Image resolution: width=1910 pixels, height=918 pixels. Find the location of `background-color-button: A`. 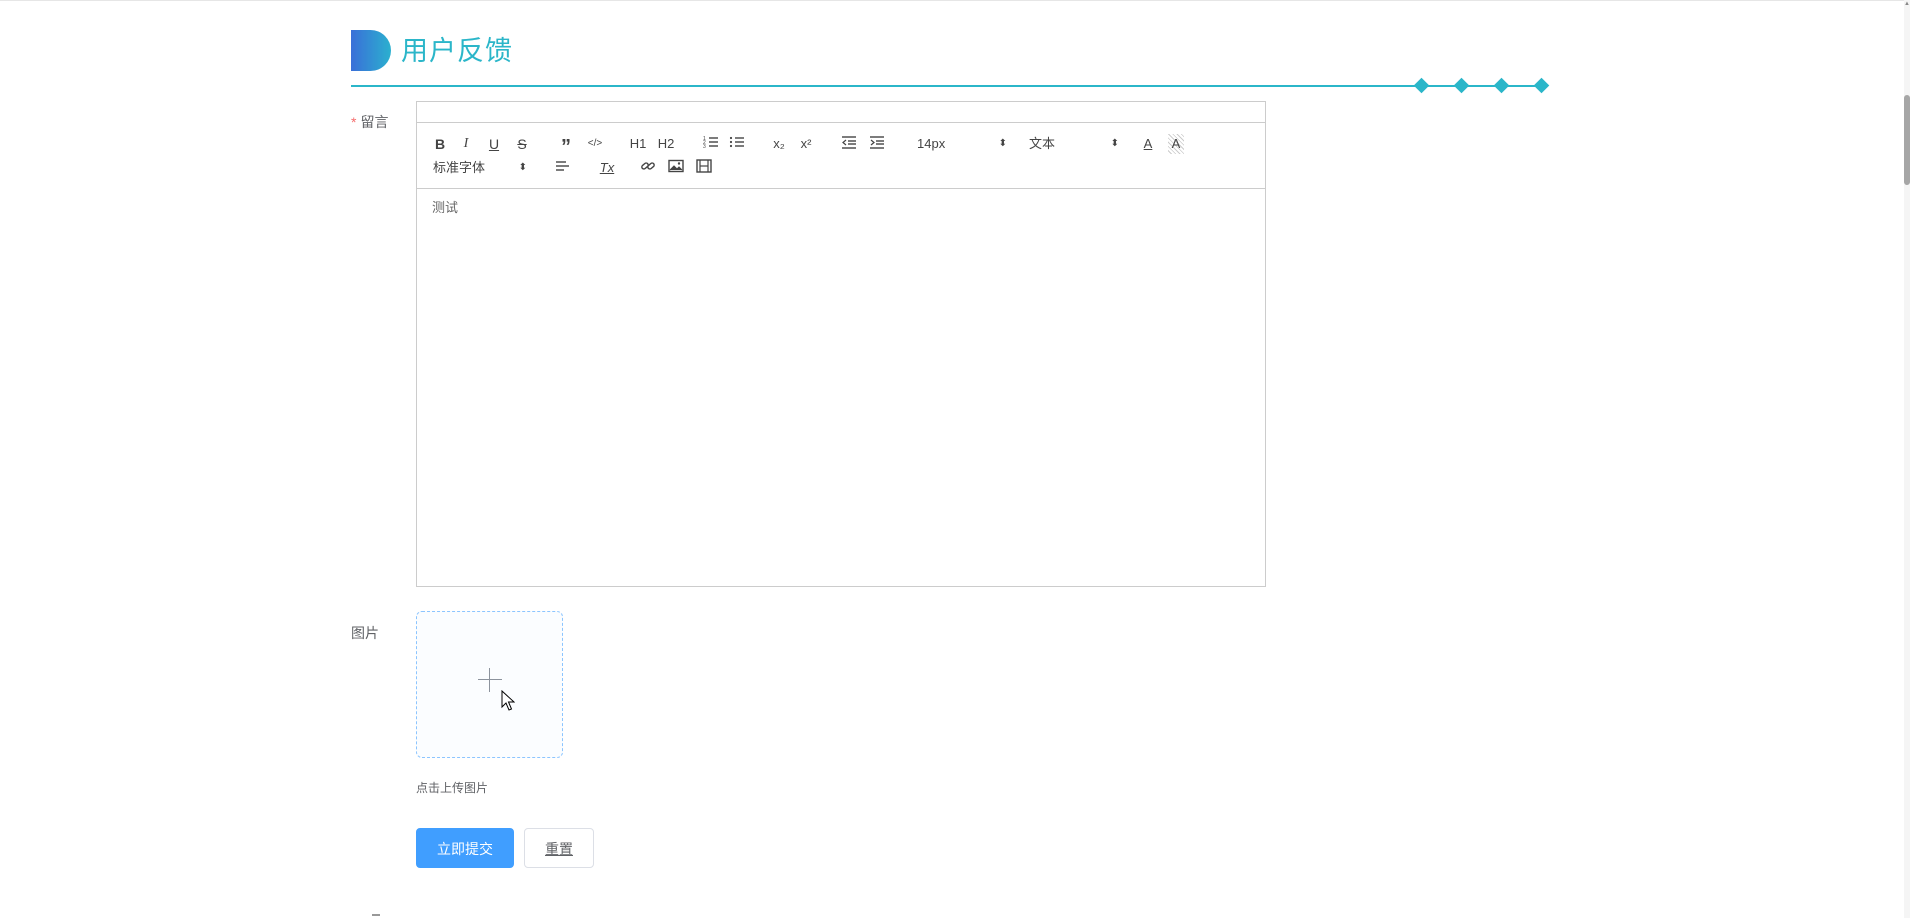

background-color-button: A is located at coordinates (1176, 144).